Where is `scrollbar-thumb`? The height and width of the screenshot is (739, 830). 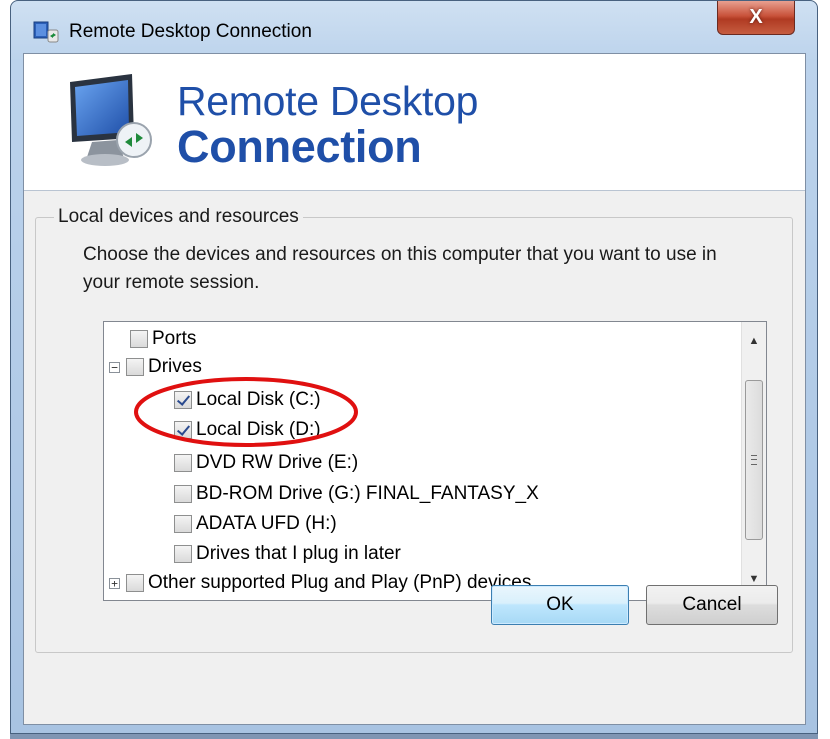 scrollbar-thumb is located at coordinates (754, 460).